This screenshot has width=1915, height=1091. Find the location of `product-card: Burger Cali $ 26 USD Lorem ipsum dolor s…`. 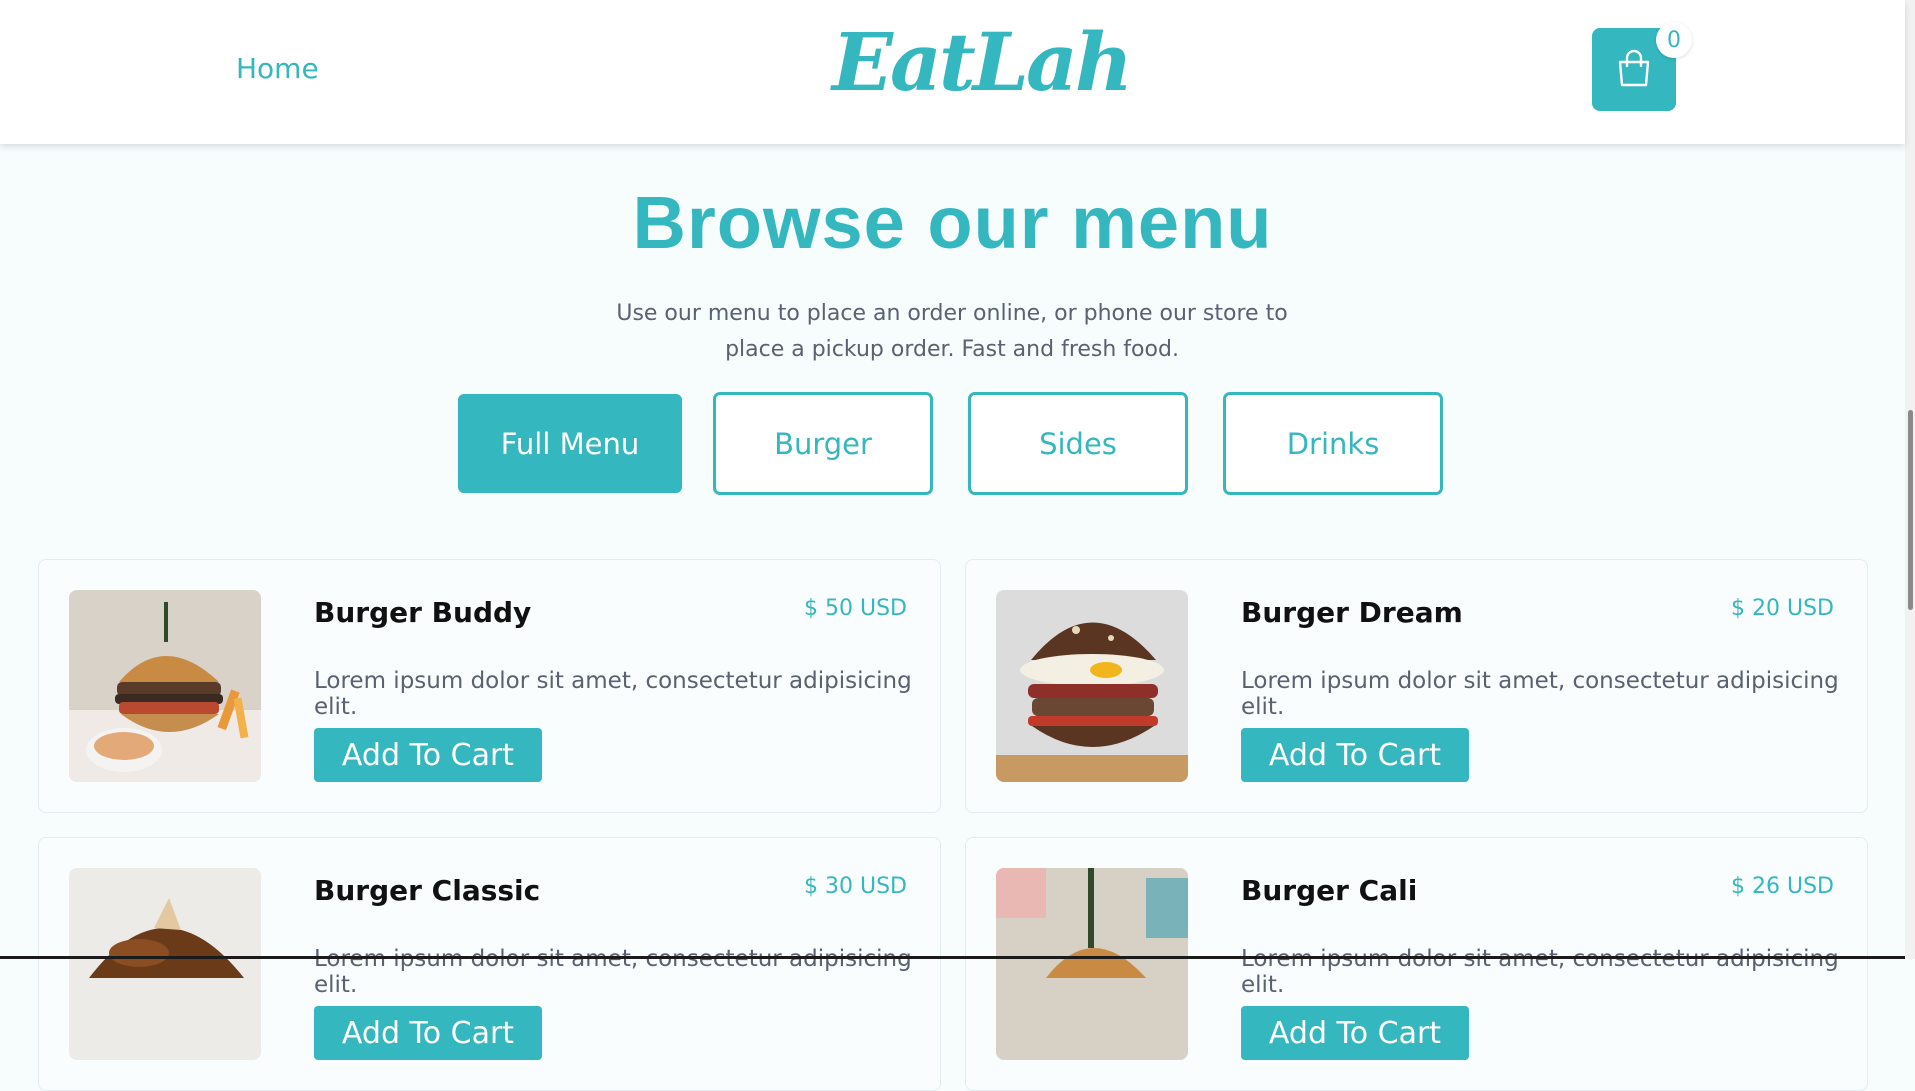

product-card: Burger Cali $ 26 USD Lorem ipsum dolor s… is located at coordinates (1416, 964).